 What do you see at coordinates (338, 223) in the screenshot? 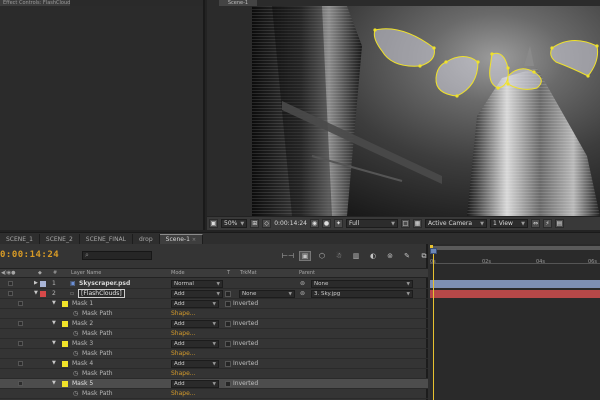
I see `channel-icon: ✦` at bounding box center [338, 223].